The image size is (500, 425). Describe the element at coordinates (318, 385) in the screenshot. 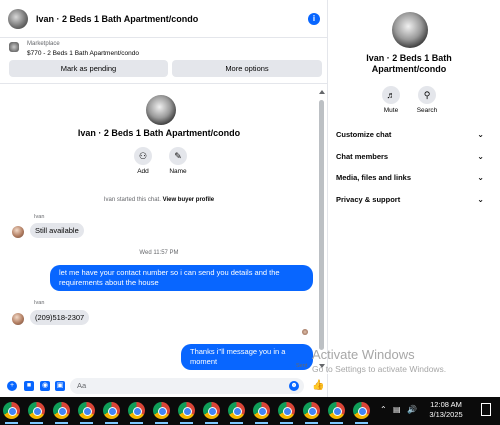

I see `thumbs-up-icon: 👍` at that location.